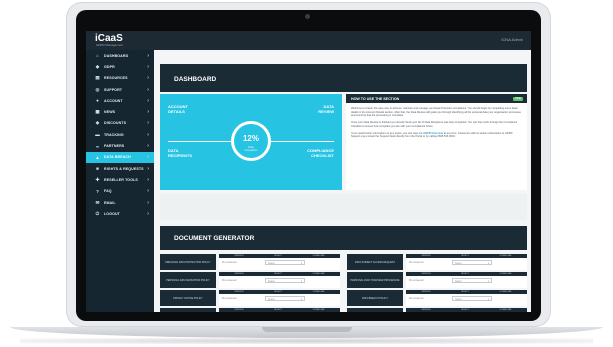 This screenshot has width=613, height=347. What do you see at coordinates (120, 100) in the screenshot?
I see `sidebar-item-account: ● ACCOUNT ›` at bounding box center [120, 100].